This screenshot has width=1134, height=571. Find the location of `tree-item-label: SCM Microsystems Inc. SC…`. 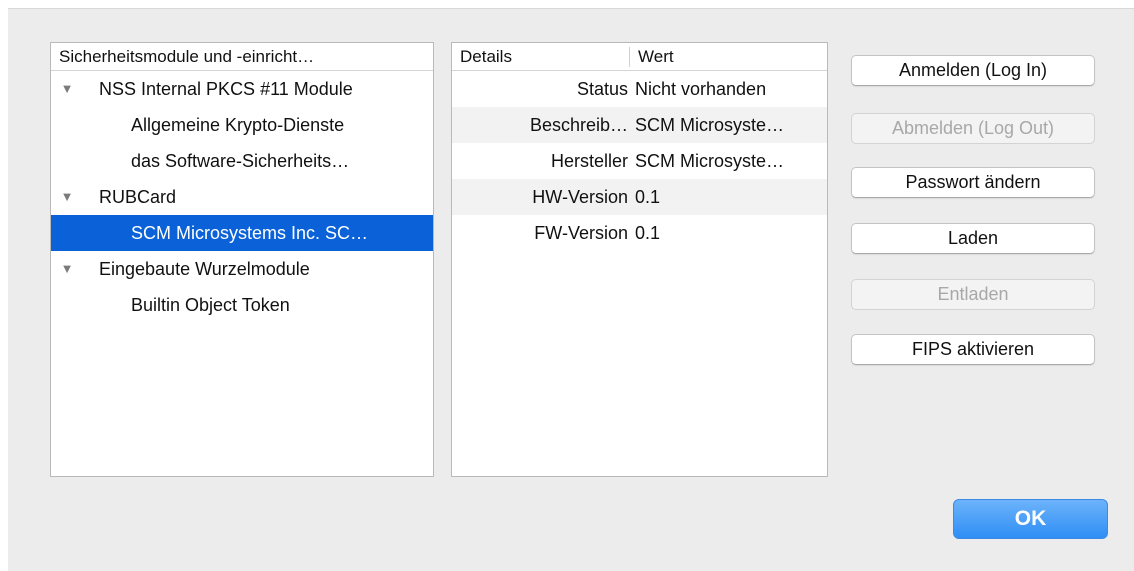

tree-item-label: SCM Microsystems Inc. SC… is located at coordinates (250, 233).